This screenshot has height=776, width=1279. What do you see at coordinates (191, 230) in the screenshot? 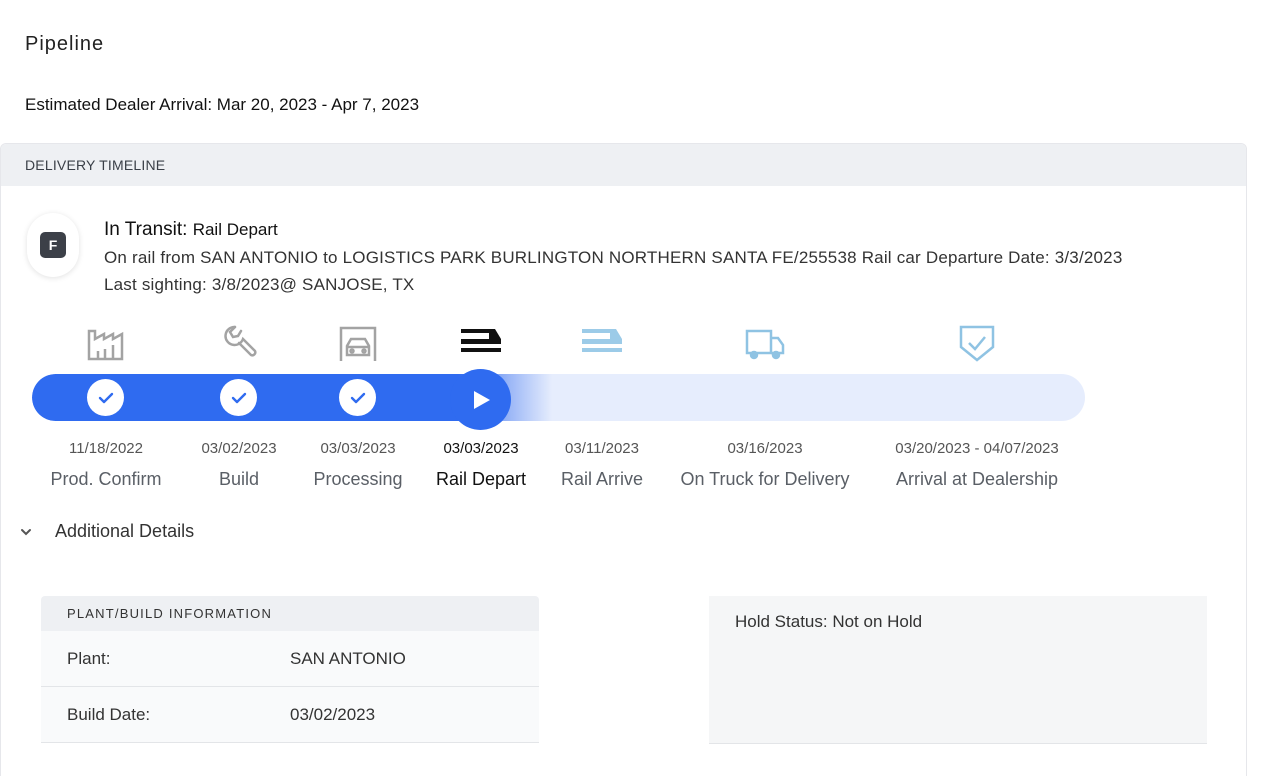
I see `status-title: In Transit: Rail Depart` at bounding box center [191, 230].